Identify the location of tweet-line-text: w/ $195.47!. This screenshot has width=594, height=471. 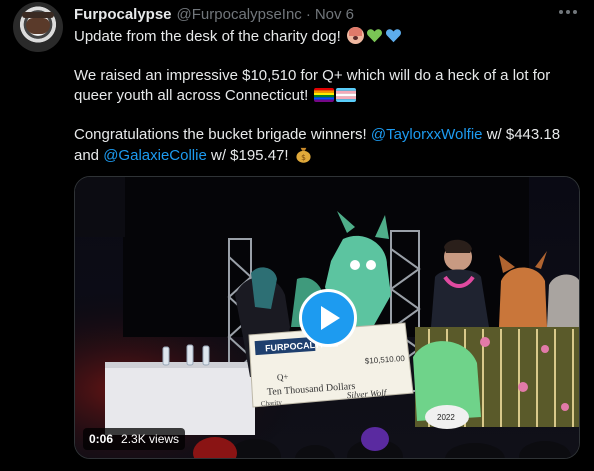
(249, 155).